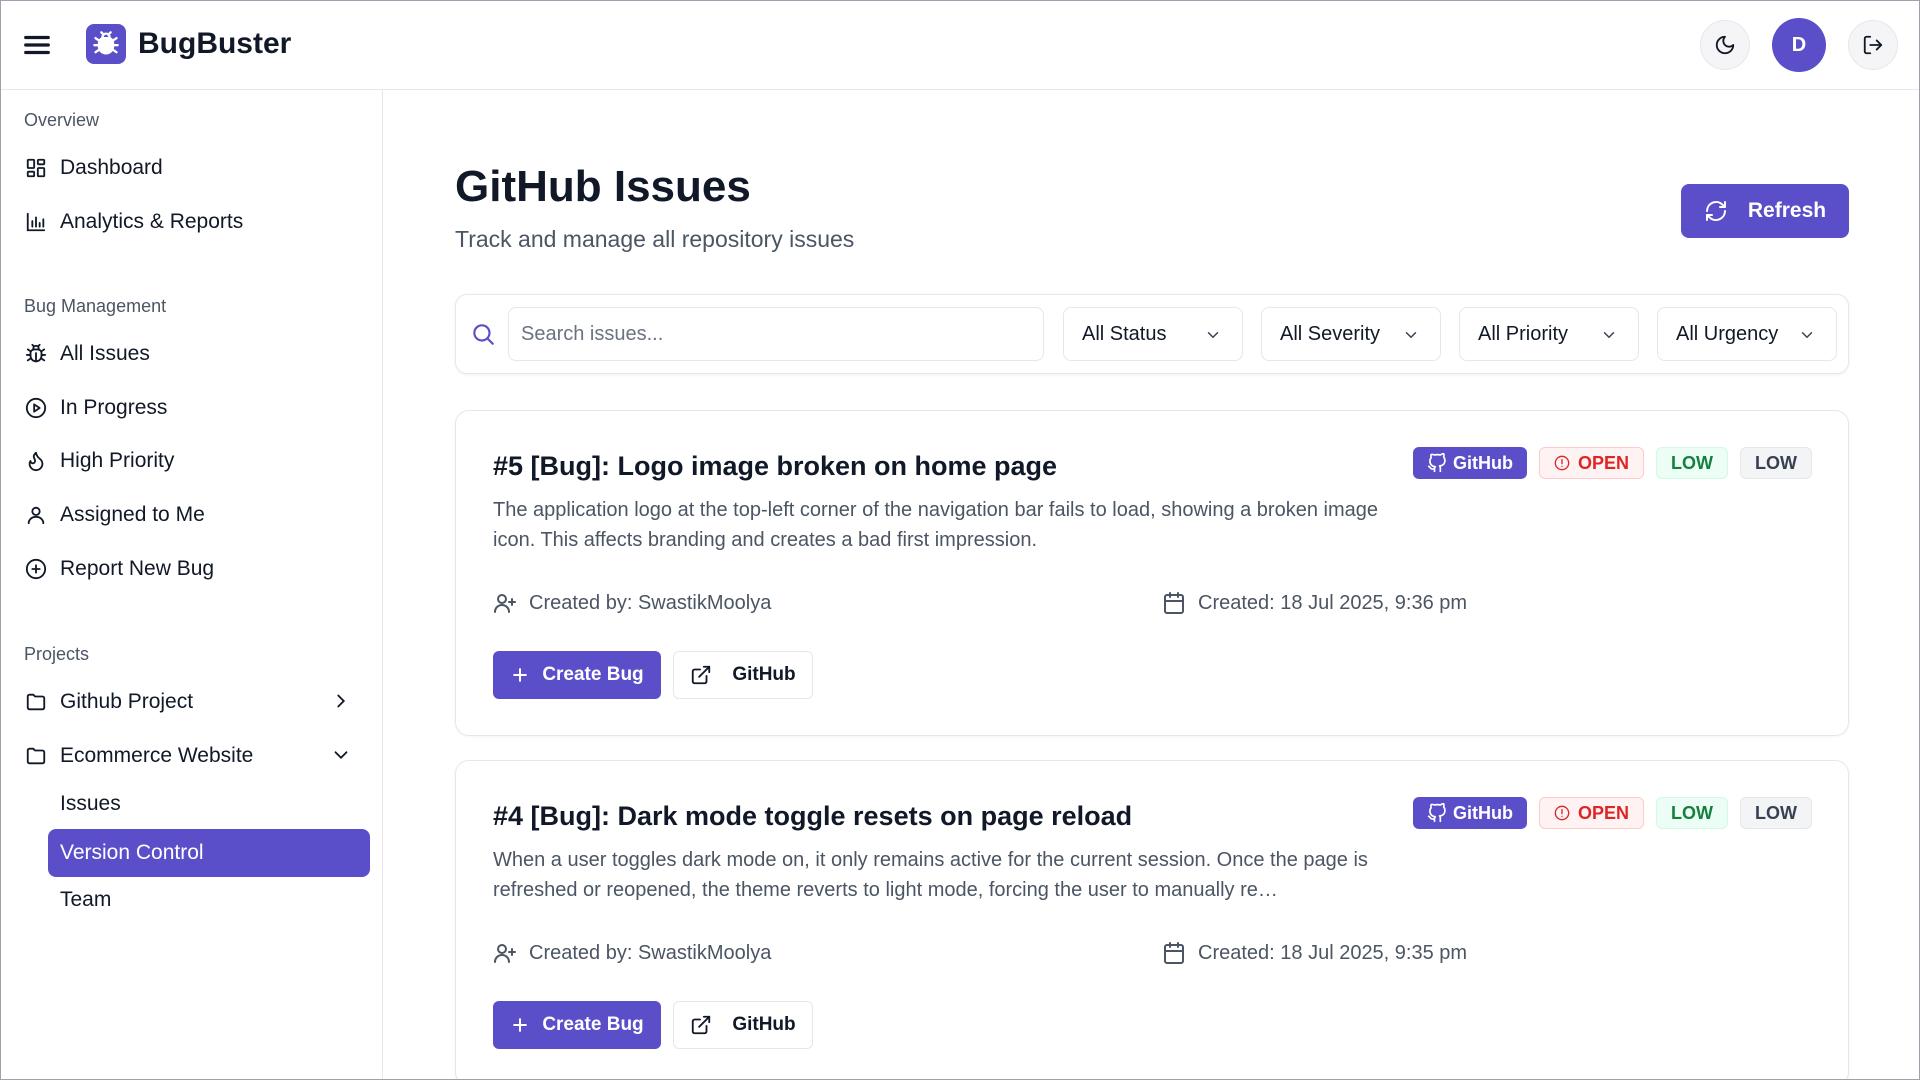 The image size is (1920, 1080). What do you see at coordinates (191, 354) in the screenshot?
I see `sidebar-item-all-issues: All Issues` at bounding box center [191, 354].